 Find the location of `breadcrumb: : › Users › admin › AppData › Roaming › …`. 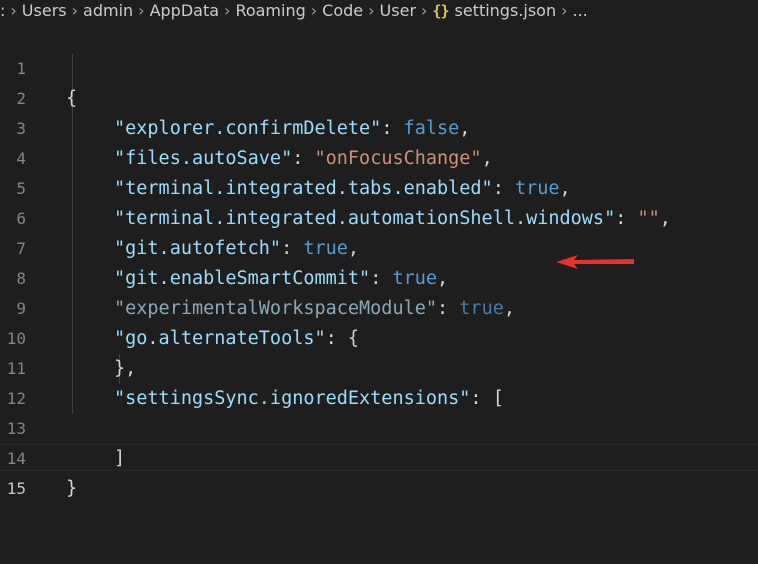

breadcrumb: : › Users › admin › AppData › Roaming › … is located at coordinates (379, 11).